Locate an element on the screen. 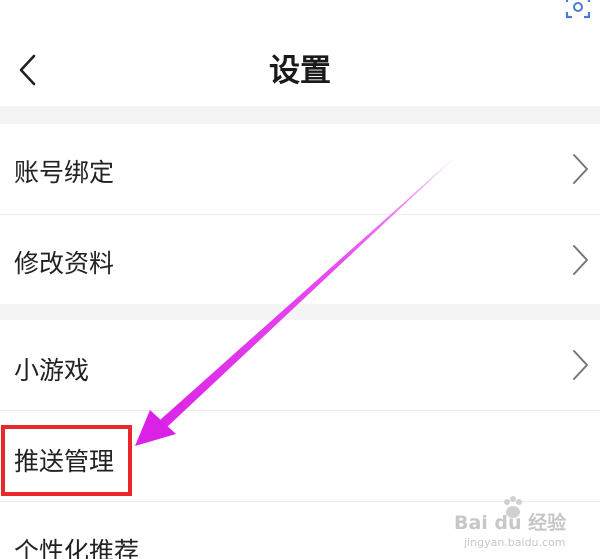  settings-item-label: 个性化推荐 is located at coordinates (77, 548).